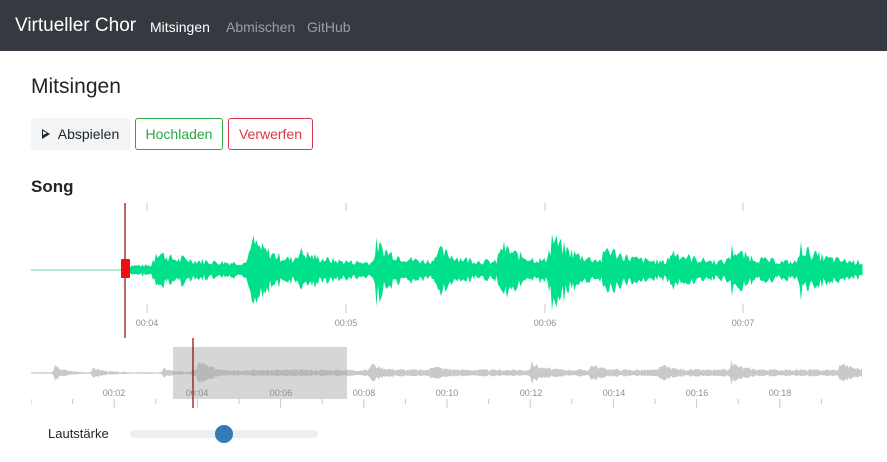 The height and width of the screenshot is (462, 887). I want to click on main-timeline-labels: 00:04 00:05 00:06 00:07, so click(445, 323).